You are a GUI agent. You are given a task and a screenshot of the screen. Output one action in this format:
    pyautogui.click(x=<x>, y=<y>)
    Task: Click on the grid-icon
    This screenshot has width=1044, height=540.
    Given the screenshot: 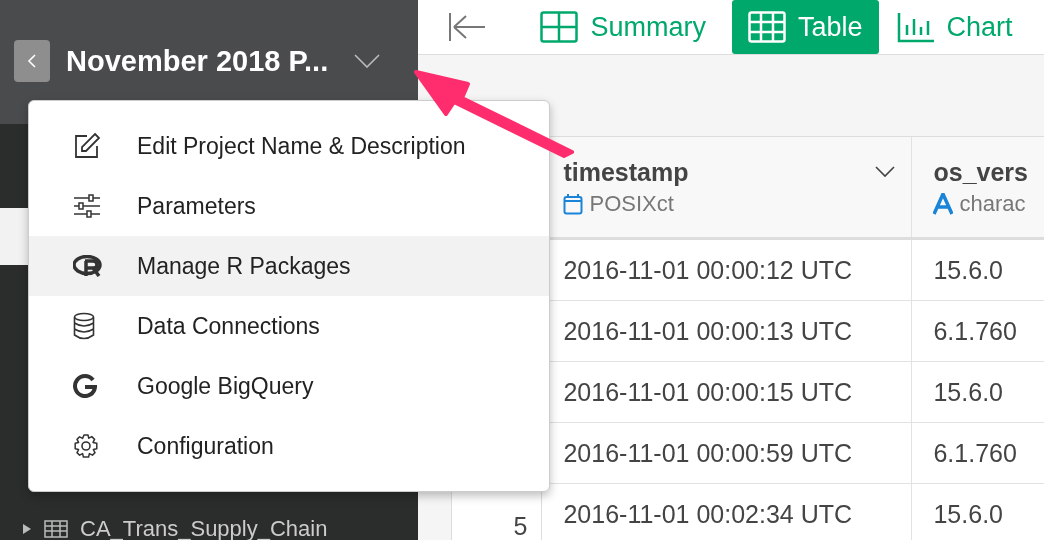 What is the action you would take?
    pyautogui.click(x=559, y=27)
    